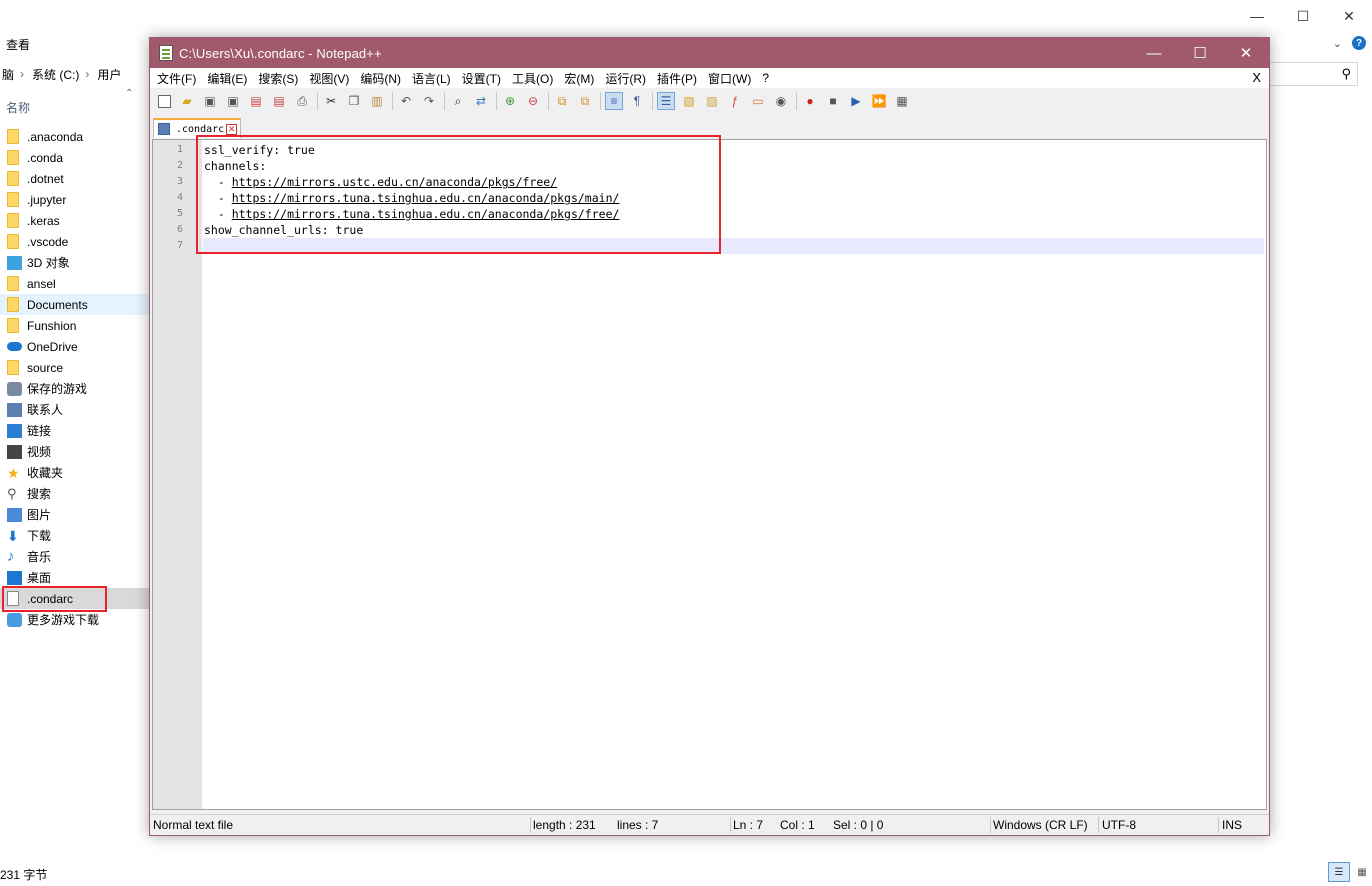 This screenshot has width=1372, height=886. Describe the element at coordinates (1337, 43) in the screenshot. I see `chevron-down-icon: ⌄` at that location.